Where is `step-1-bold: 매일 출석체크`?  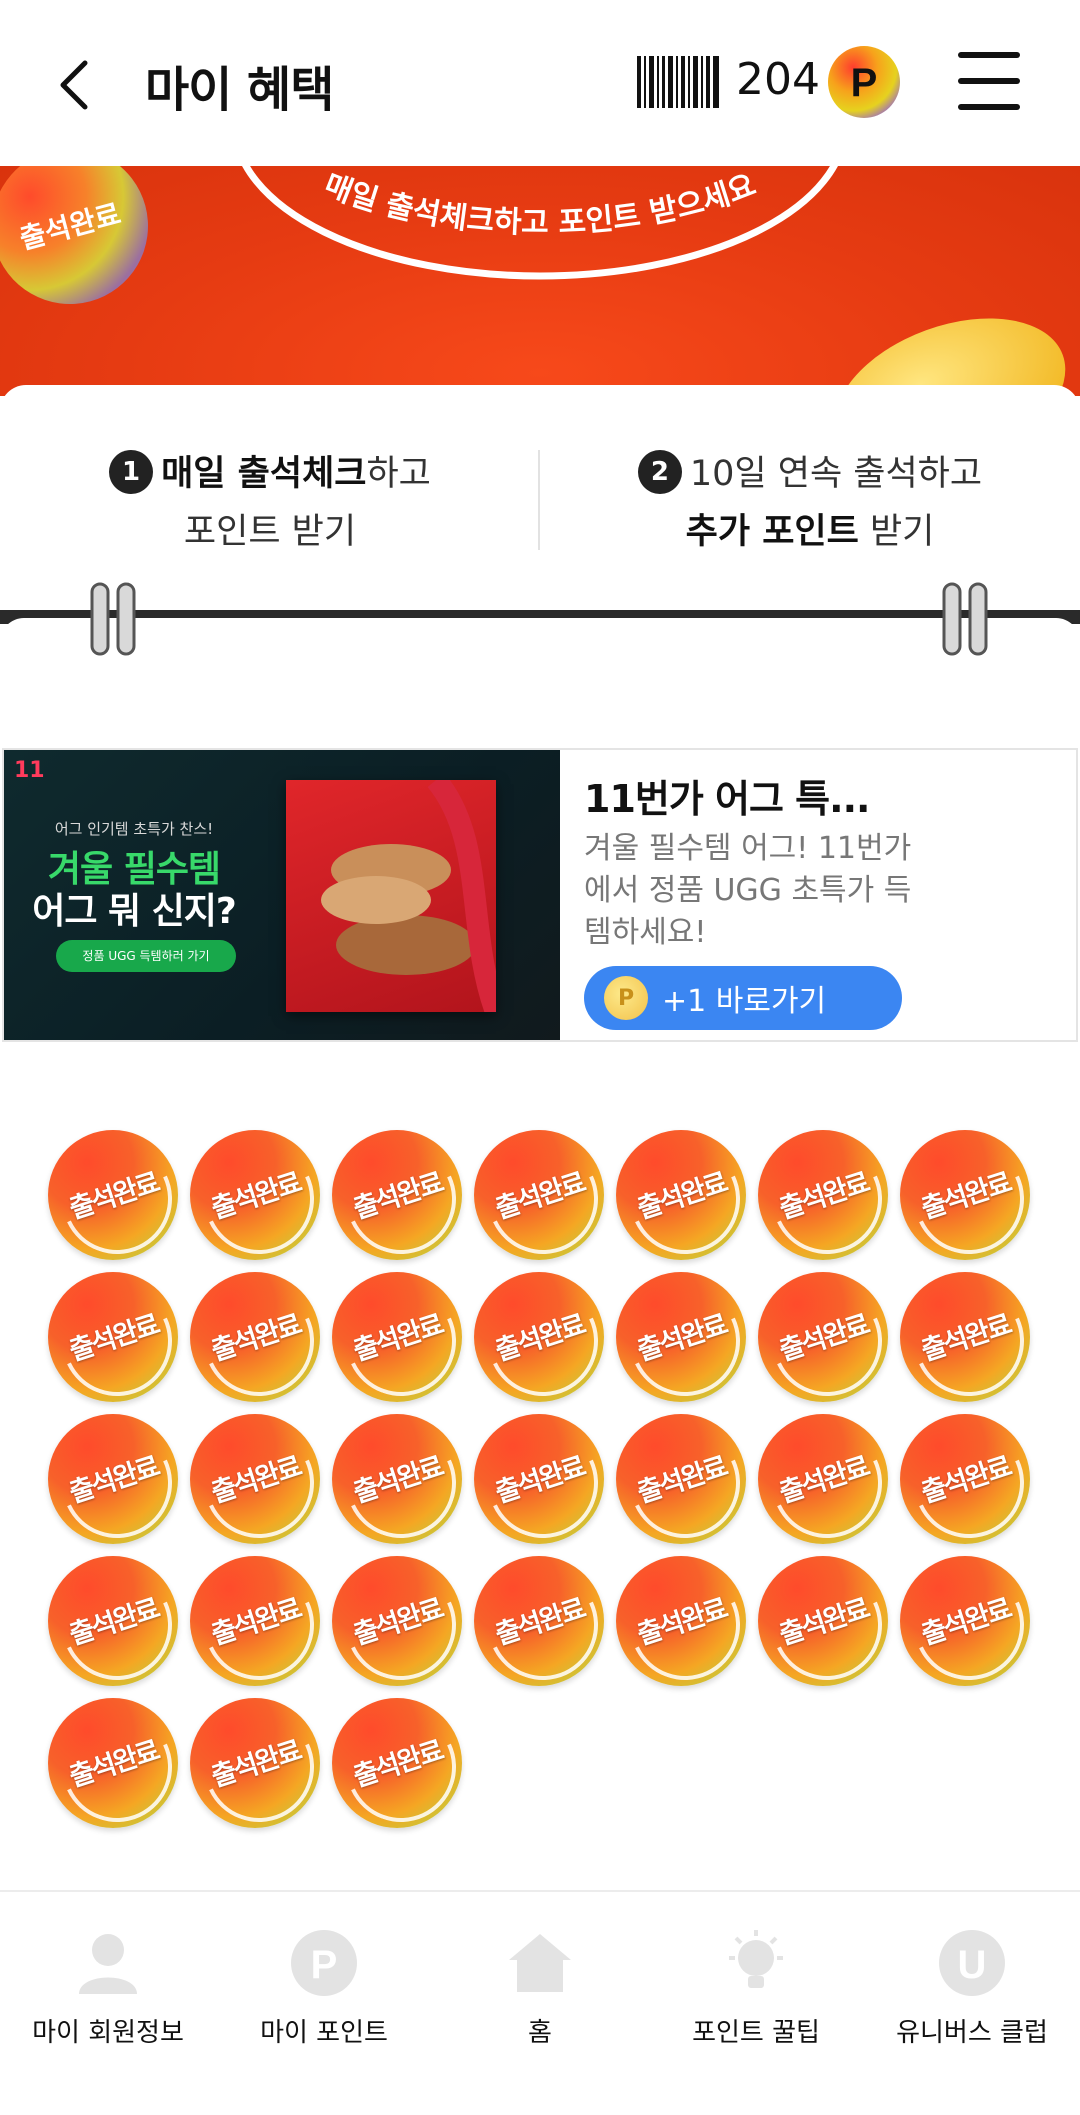
step-1-bold: 매일 출석체크 is located at coordinates (264, 474).